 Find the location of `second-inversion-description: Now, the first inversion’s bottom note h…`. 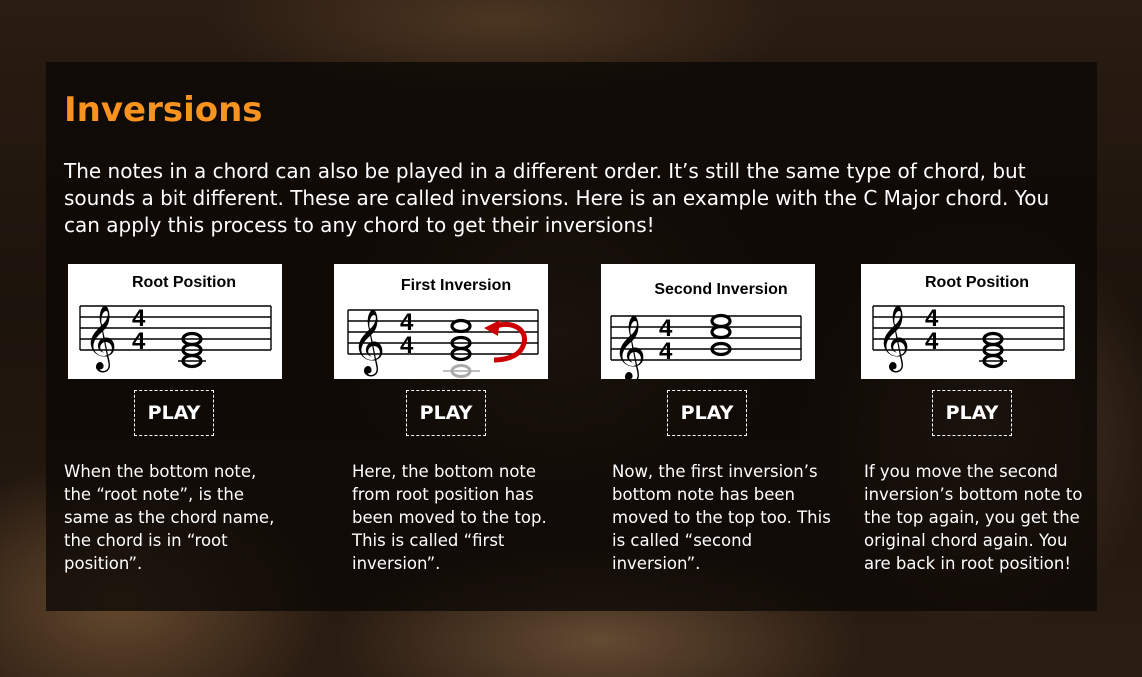

second-inversion-description: Now, the first inversion’s bottom note h… is located at coordinates (721, 517).